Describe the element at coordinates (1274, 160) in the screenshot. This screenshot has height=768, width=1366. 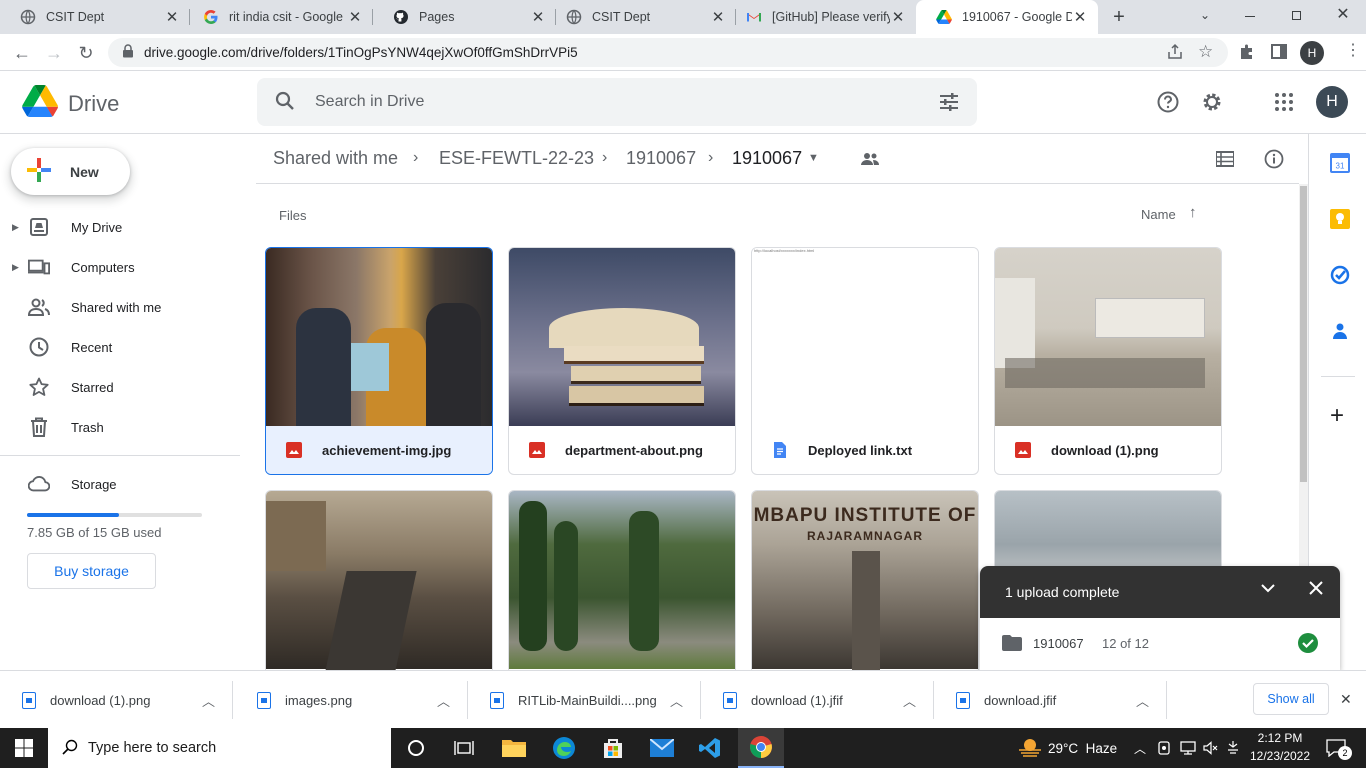
I see `info-icon` at that location.